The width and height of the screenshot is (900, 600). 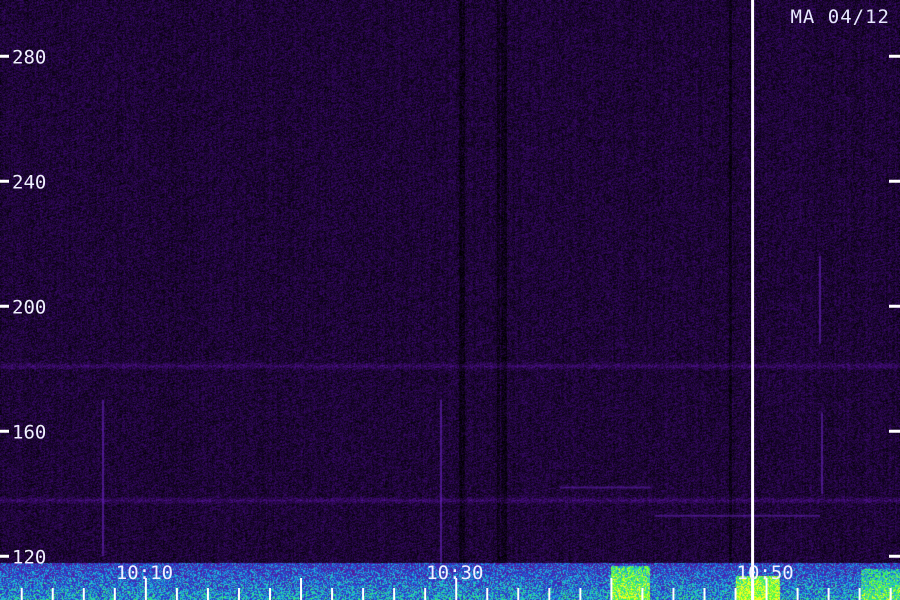 What do you see at coordinates (29, 432) in the screenshot?
I see `y-tick-label: 160` at bounding box center [29, 432].